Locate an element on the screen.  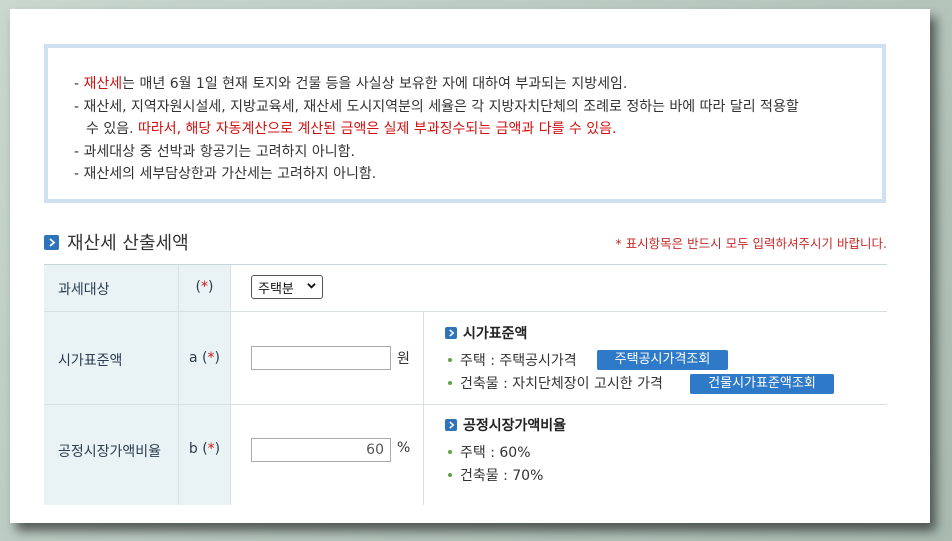
section-header: 재산세 산출세액 is located at coordinates (116, 242).